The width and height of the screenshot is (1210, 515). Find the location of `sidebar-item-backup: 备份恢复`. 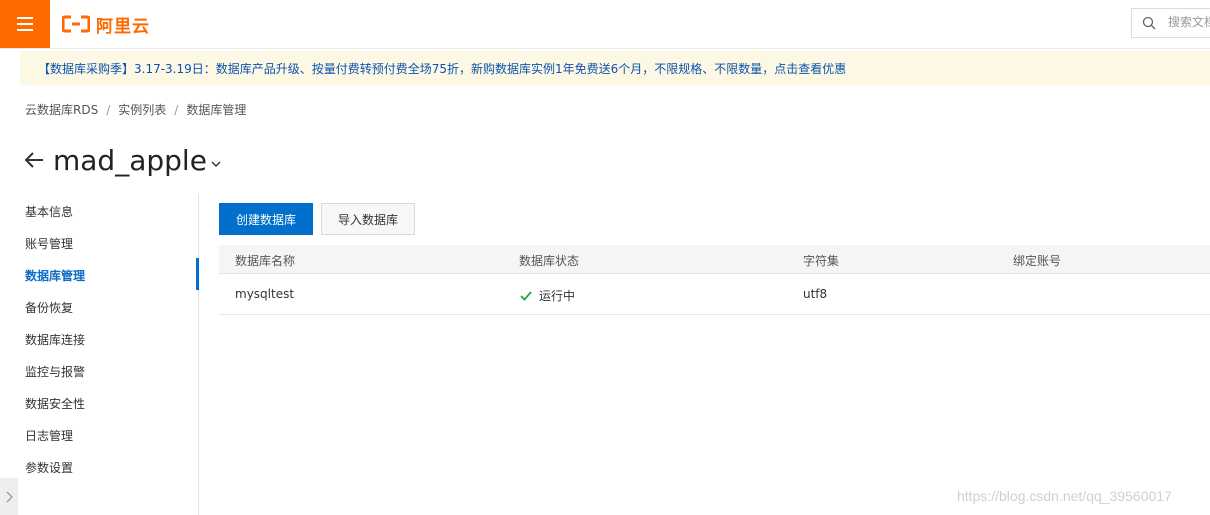

sidebar-item-backup: 备份恢复 is located at coordinates (49, 308).